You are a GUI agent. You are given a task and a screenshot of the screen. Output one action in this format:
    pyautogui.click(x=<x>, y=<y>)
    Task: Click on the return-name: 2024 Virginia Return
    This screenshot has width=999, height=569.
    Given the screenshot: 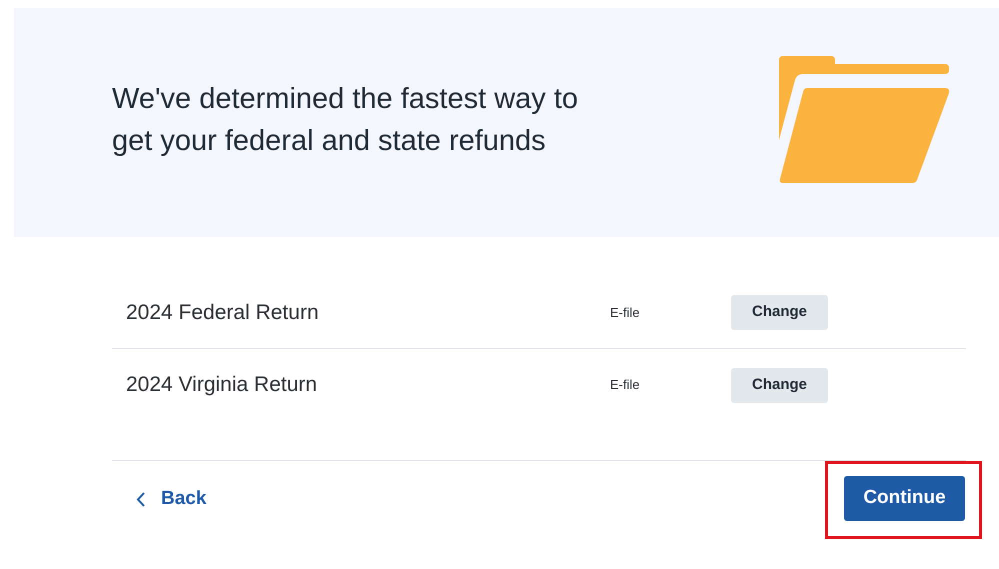 What is the action you would take?
    pyautogui.click(x=222, y=385)
    